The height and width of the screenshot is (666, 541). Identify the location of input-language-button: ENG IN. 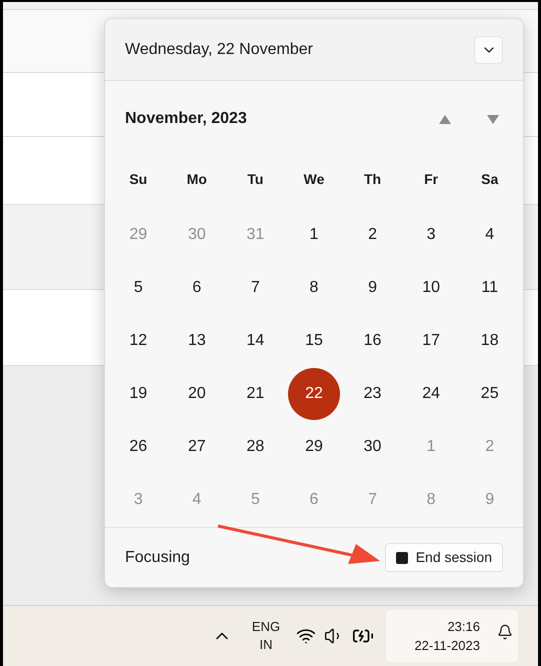
(266, 636).